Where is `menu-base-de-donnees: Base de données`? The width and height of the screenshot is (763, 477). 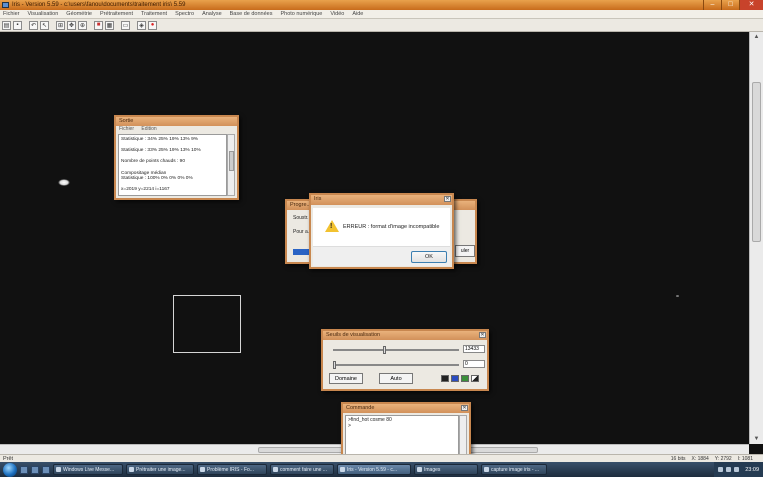 menu-base-de-donnees: Base de données is located at coordinates (251, 14).